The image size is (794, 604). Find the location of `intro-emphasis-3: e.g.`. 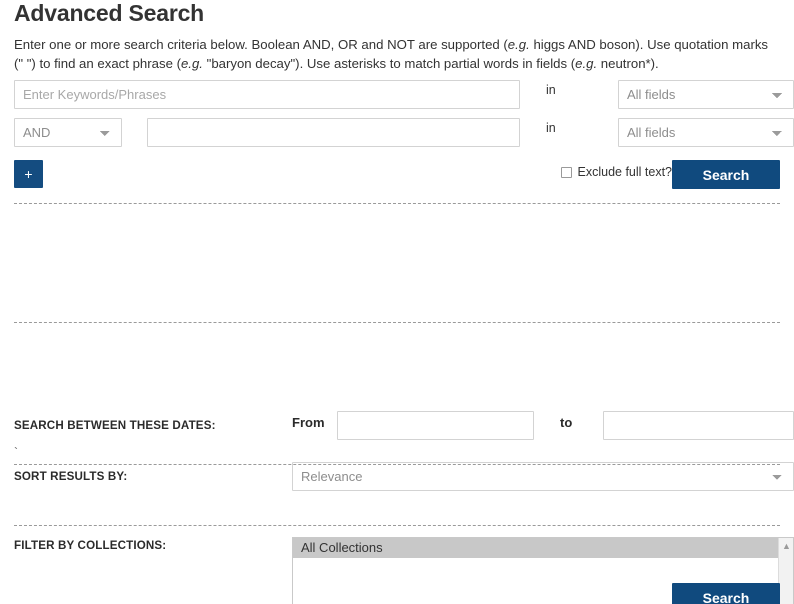

intro-emphasis-3: e.g. is located at coordinates (586, 63).